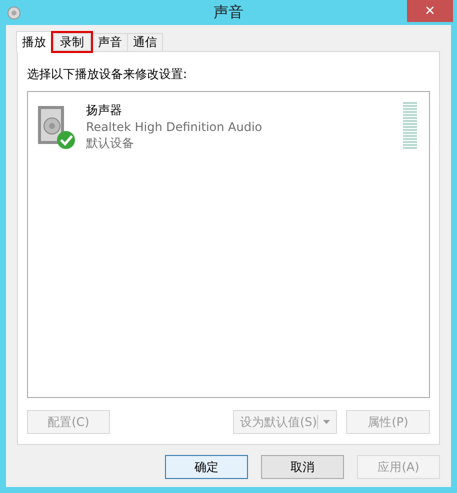  Describe the element at coordinates (104, 110) in the screenshot. I see `device-name: 扬声器` at that location.